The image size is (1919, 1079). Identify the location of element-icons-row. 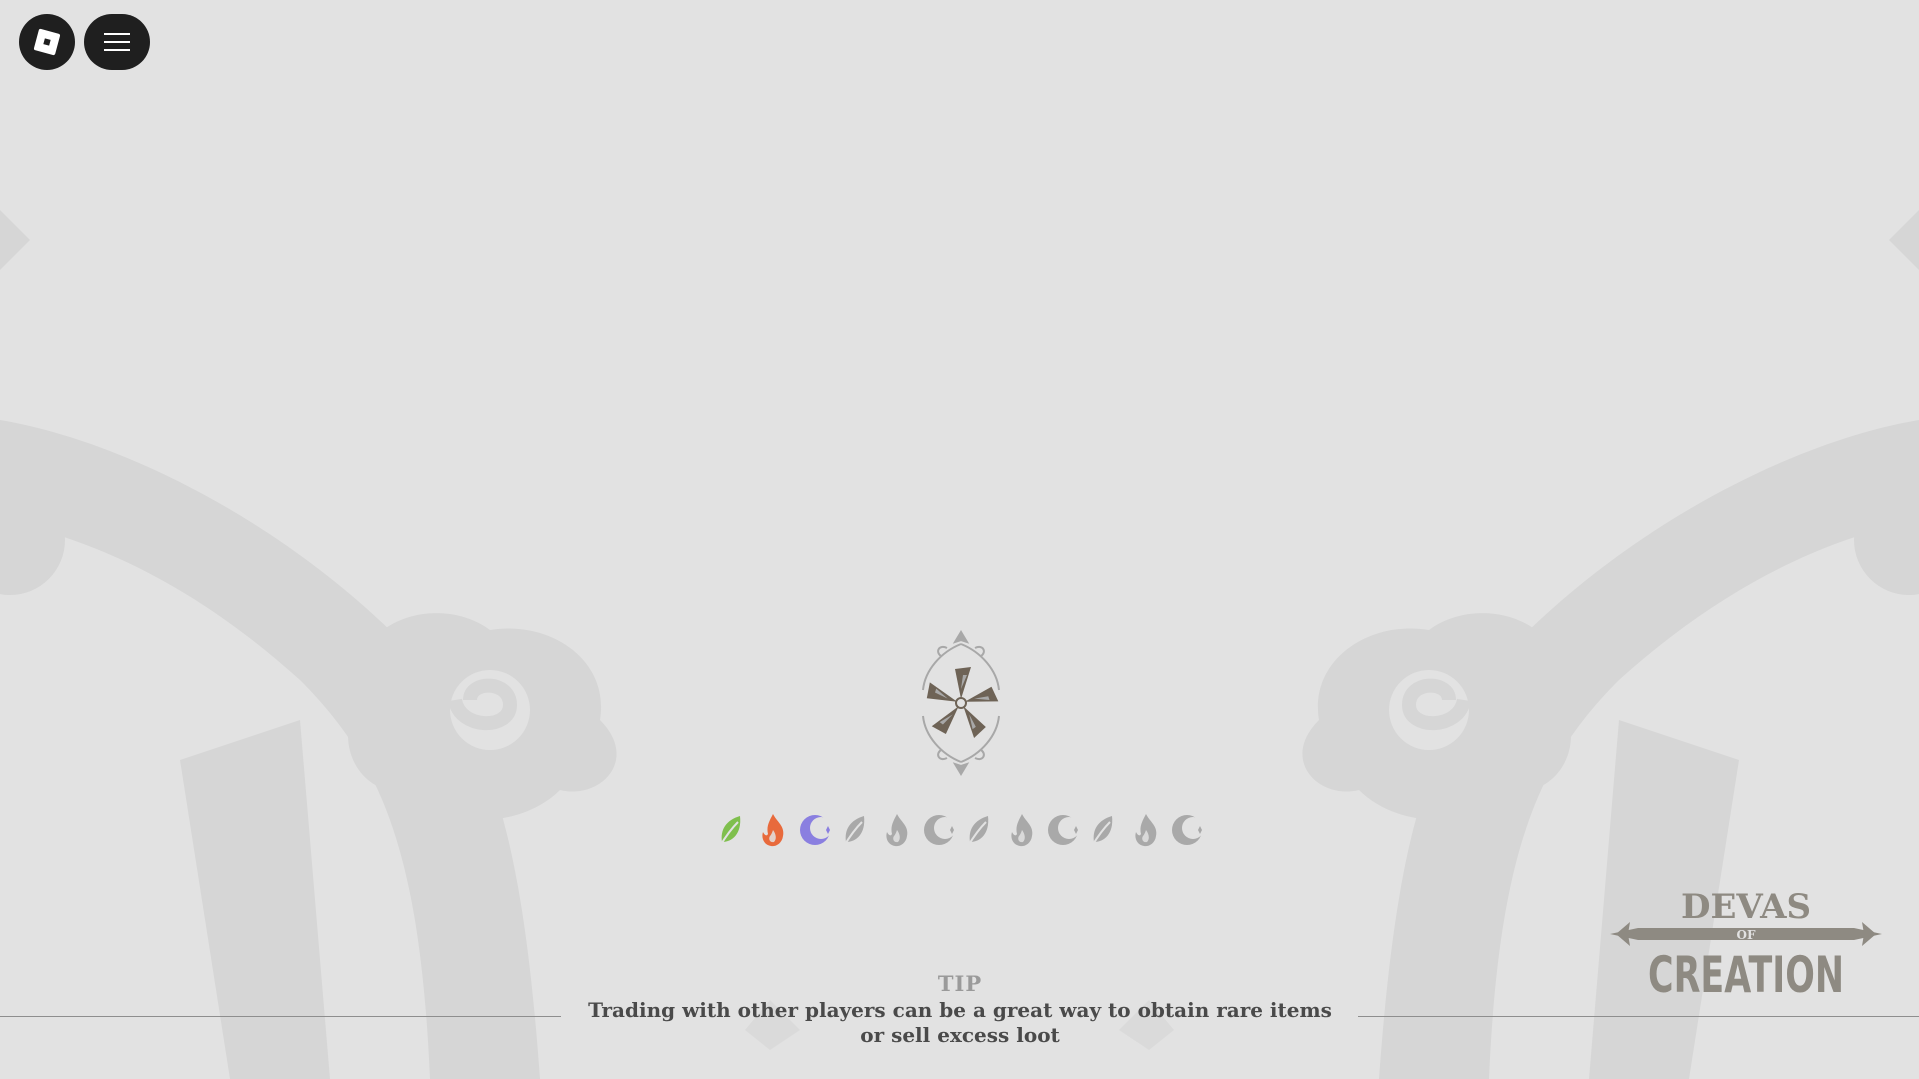
(959, 830).